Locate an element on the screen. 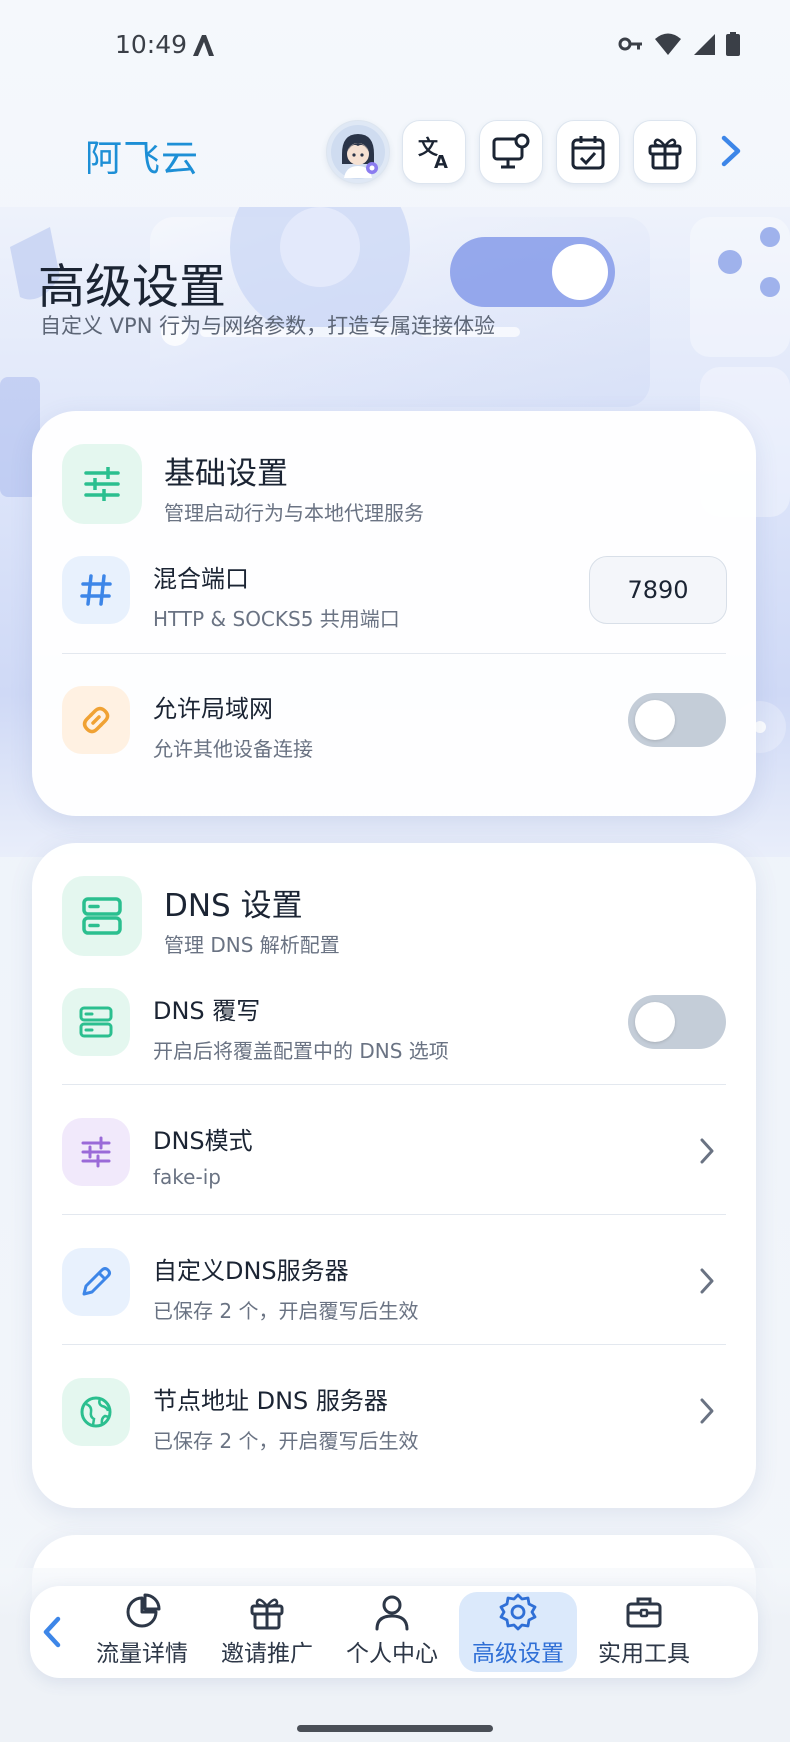 The height and width of the screenshot is (1742, 790). custom-dns-title: 自定义DNS服务器 is located at coordinates (251, 1271).